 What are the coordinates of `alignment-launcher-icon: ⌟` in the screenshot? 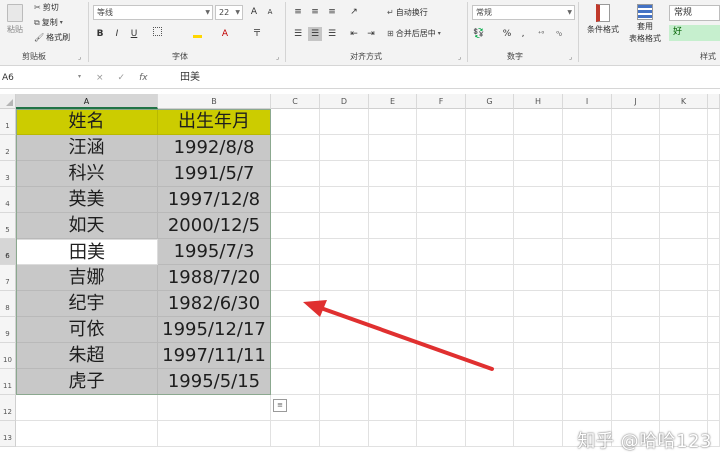 It's located at (459, 57).